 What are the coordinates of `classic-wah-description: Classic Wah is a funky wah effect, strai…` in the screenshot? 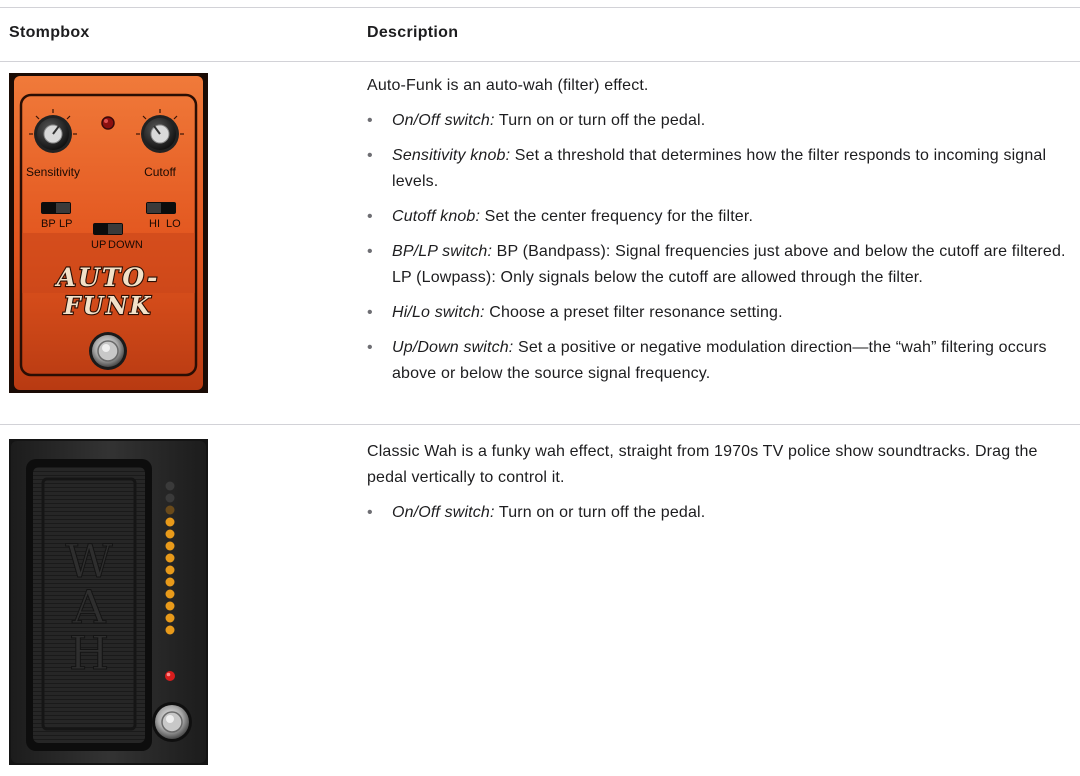 It's located at (717, 482).